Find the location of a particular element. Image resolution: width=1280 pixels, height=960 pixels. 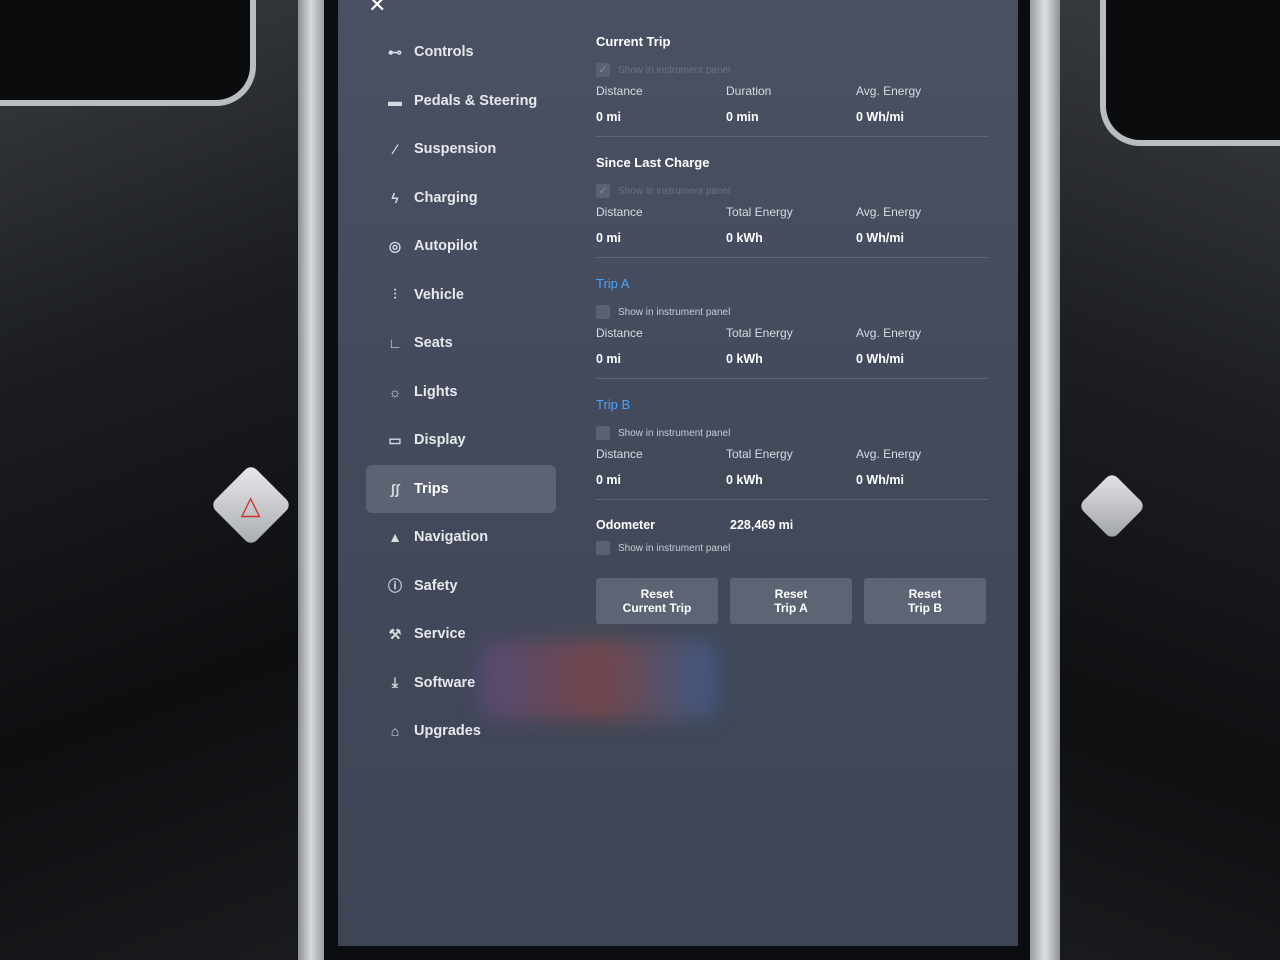

section-title: Current Trip is located at coordinates (633, 41).